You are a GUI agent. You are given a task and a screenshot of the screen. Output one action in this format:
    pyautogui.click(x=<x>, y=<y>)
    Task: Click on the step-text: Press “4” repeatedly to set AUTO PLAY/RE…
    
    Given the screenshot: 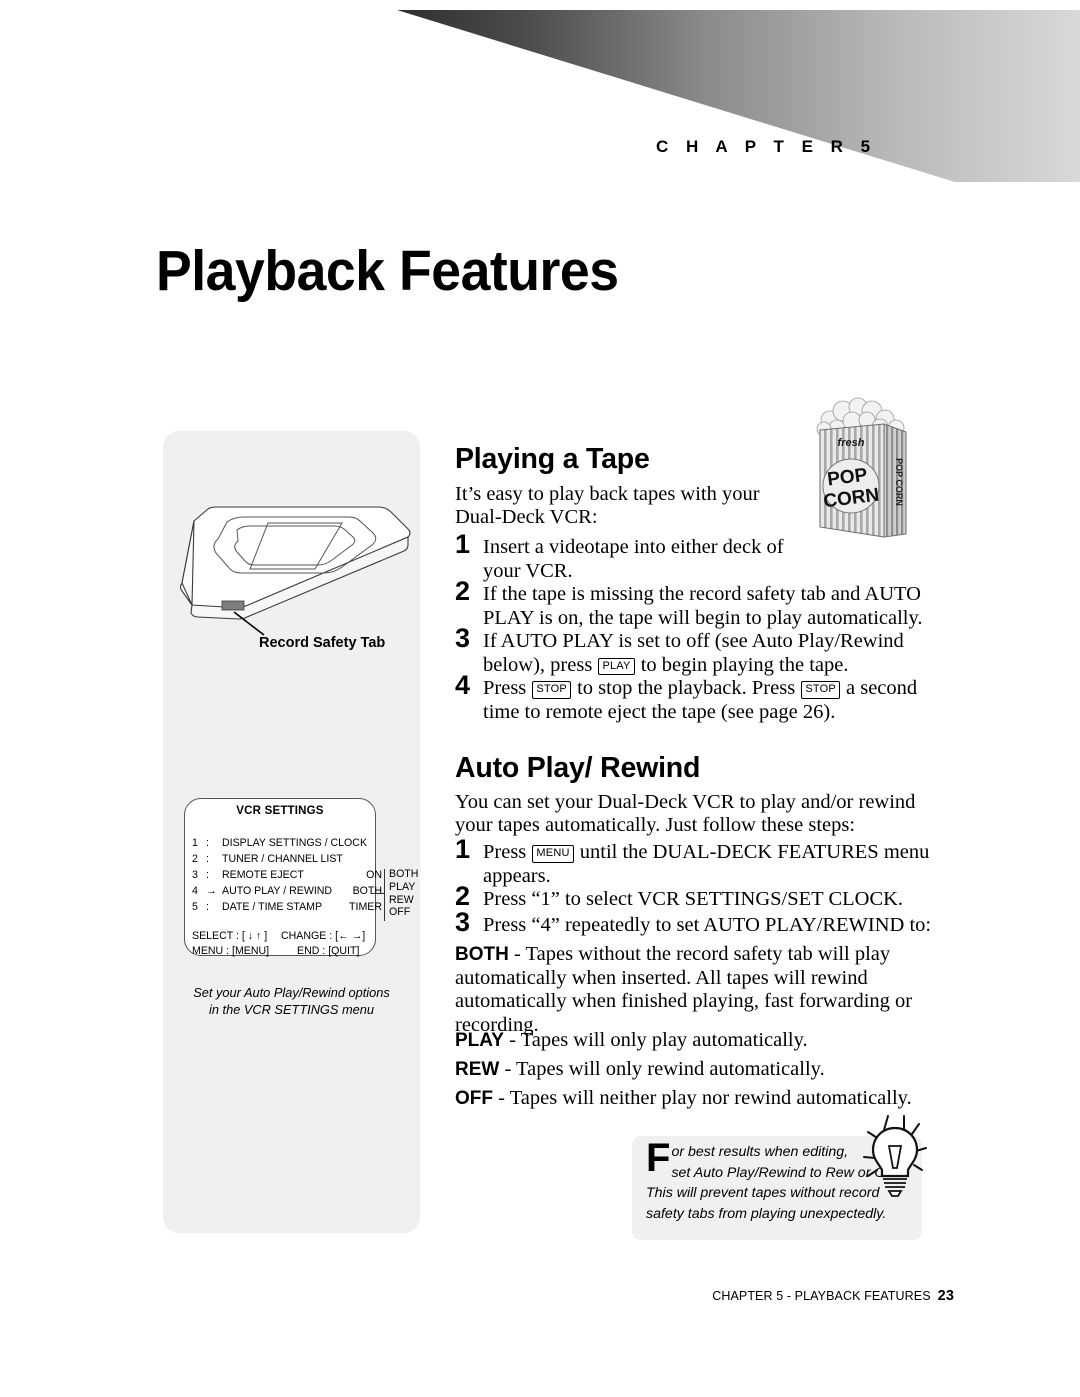 What is the action you would take?
    pyautogui.click(x=707, y=925)
    